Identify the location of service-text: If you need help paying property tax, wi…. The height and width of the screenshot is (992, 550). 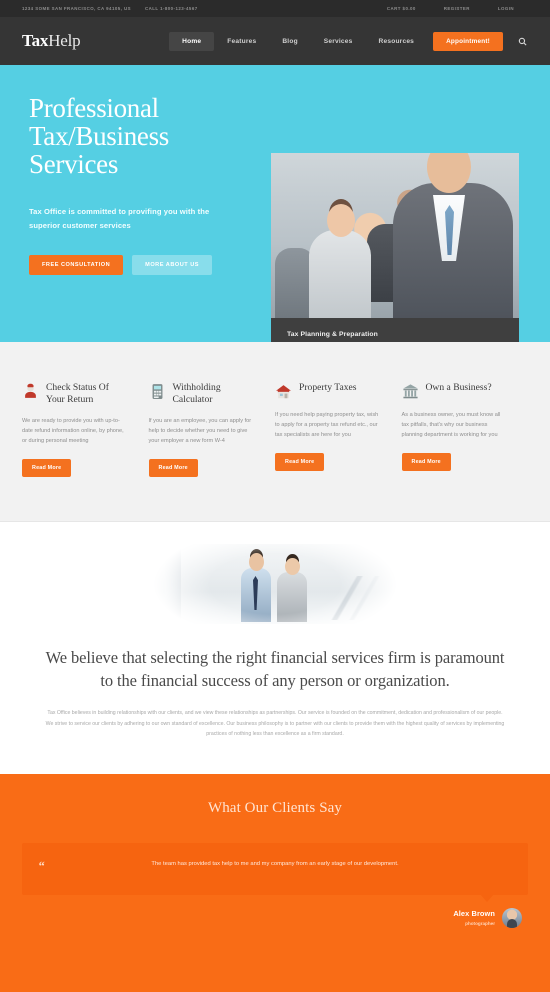
(327, 425).